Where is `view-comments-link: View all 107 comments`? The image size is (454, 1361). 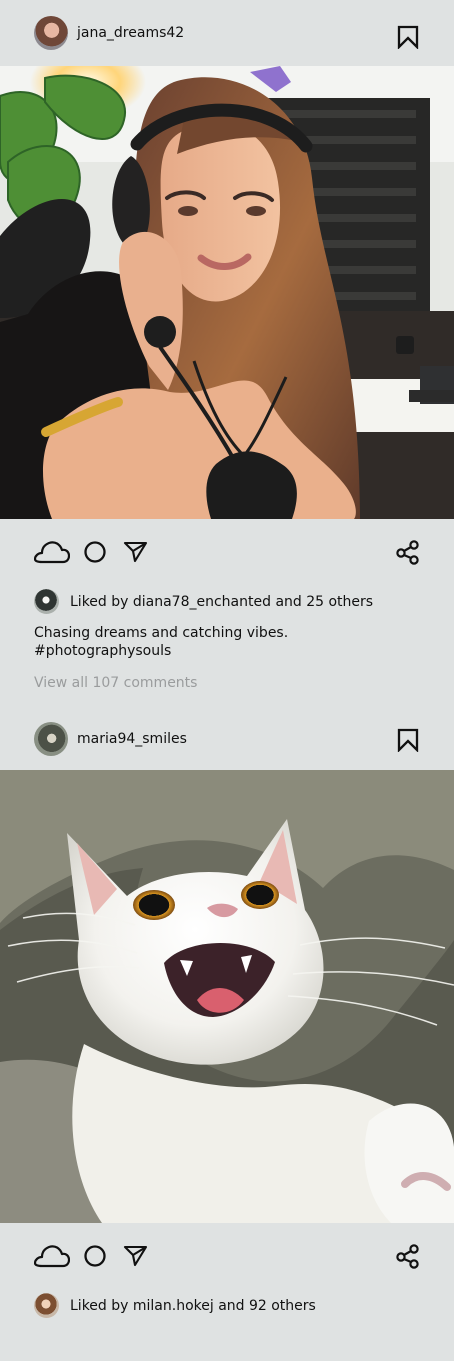
view-comments-link: View all 107 comments is located at coordinates (227, 683).